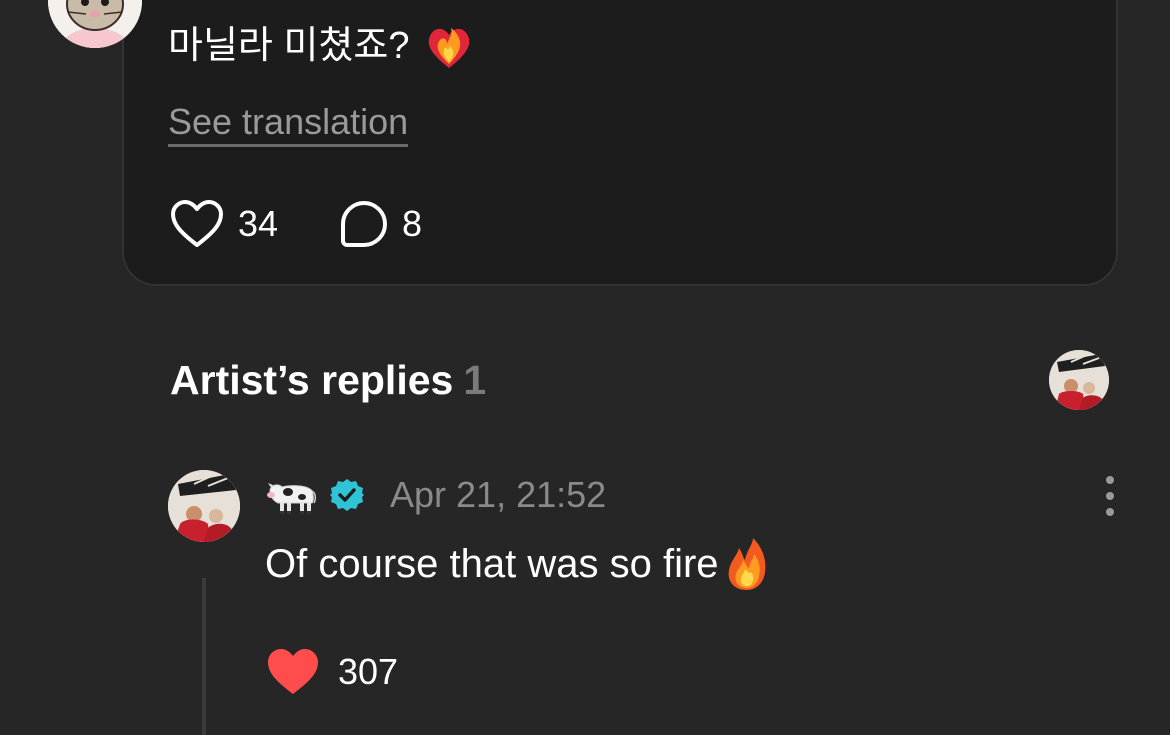 The width and height of the screenshot is (1170, 735). I want to click on fire-icon, so click(746, 564).